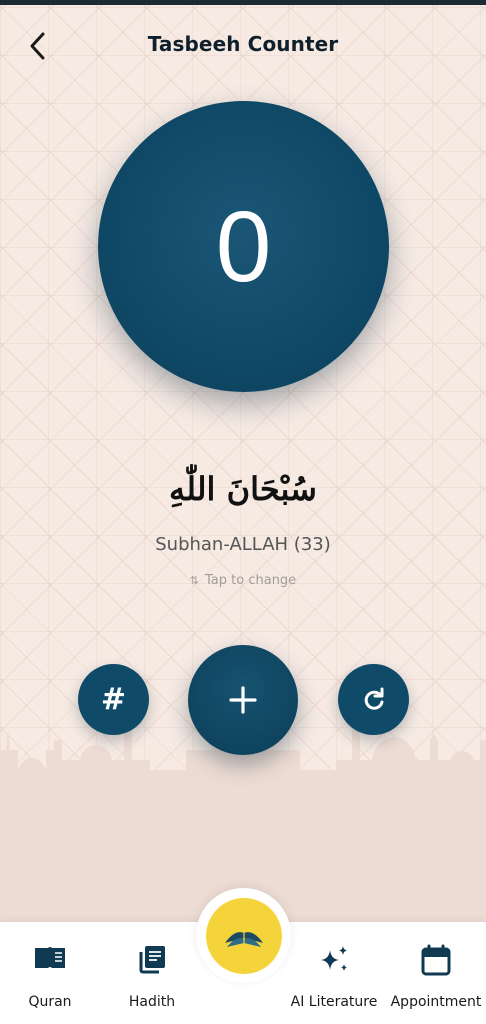 The height and width of the screenshot is (1024, 486). I want to click on open-book-icon, so click(50, 957).